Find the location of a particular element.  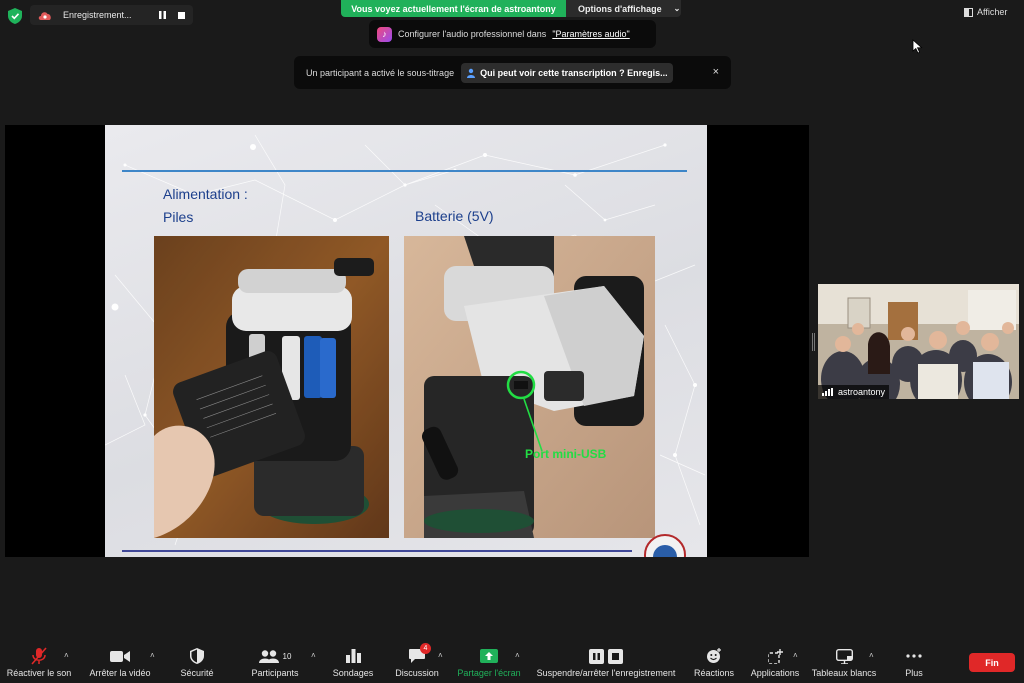

more-button: Plus is located at coordinates (914, 659).